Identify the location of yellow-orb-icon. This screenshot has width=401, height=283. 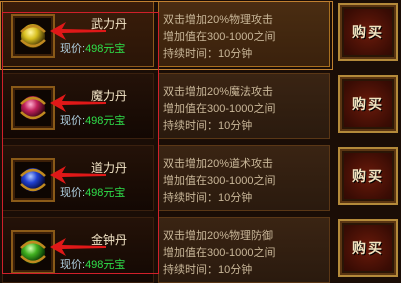
(33, 36).